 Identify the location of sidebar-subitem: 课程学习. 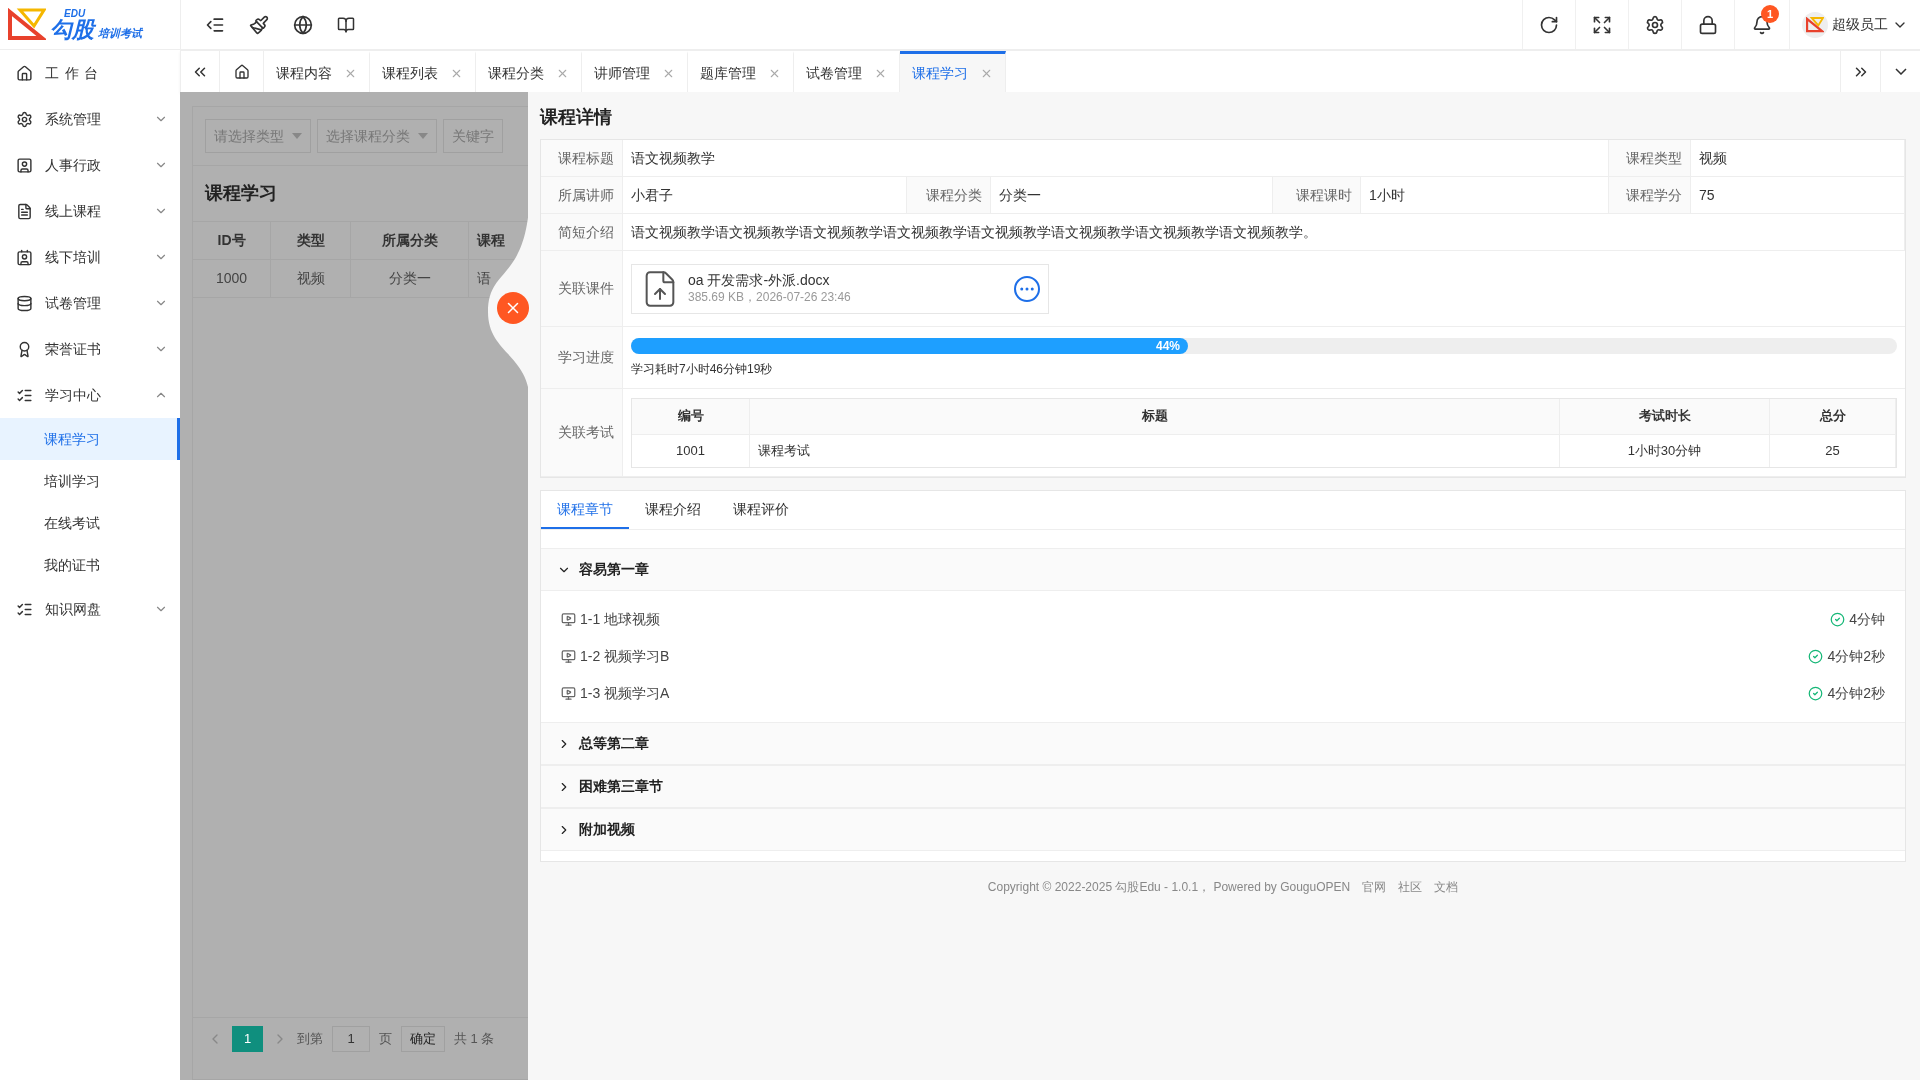
(90, 439).